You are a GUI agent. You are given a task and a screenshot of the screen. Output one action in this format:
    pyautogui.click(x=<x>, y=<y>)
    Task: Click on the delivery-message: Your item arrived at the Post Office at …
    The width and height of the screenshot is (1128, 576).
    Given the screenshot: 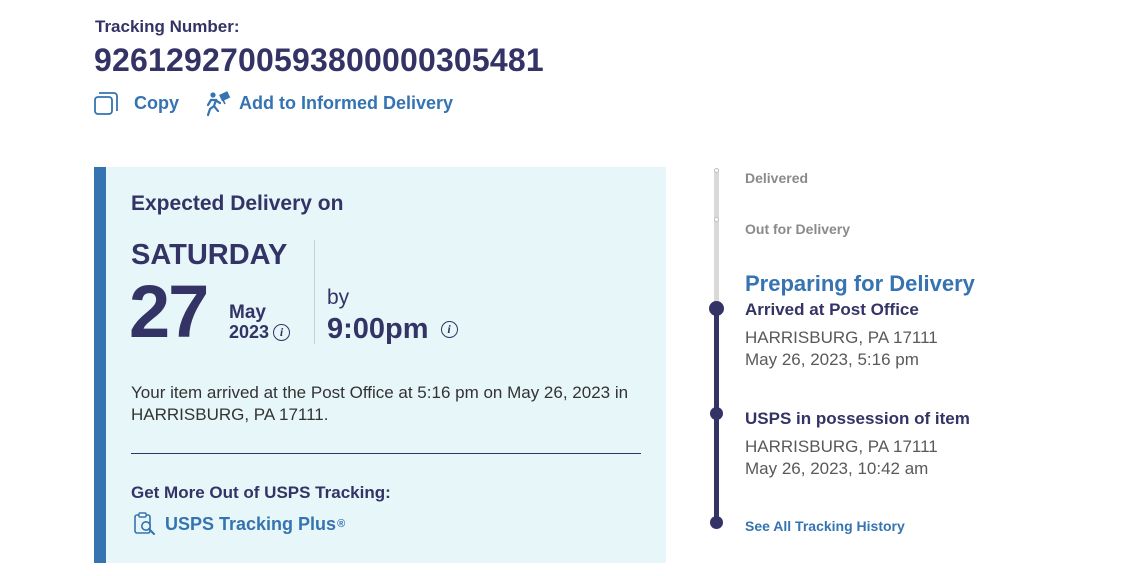 What is the action you would take?
    pyautogui.click(x=380, y=403)
    